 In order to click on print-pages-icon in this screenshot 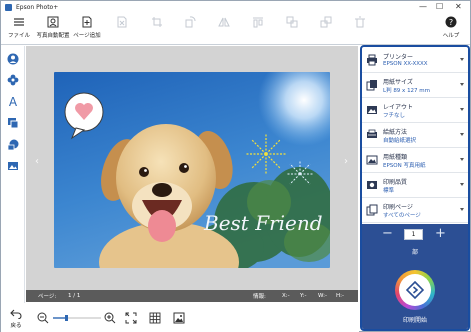, I will do `click(372, 210)`.